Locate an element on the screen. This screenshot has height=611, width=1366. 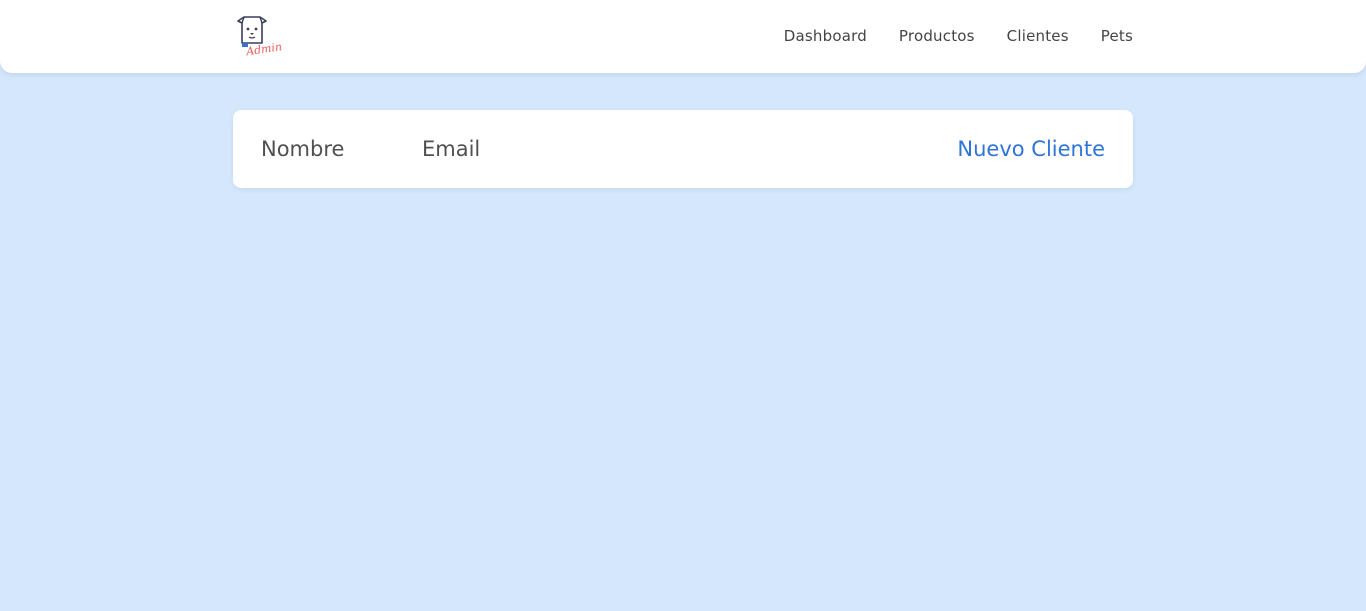
nav-dashboard: Dashboard is located at coordinates (825, 36).